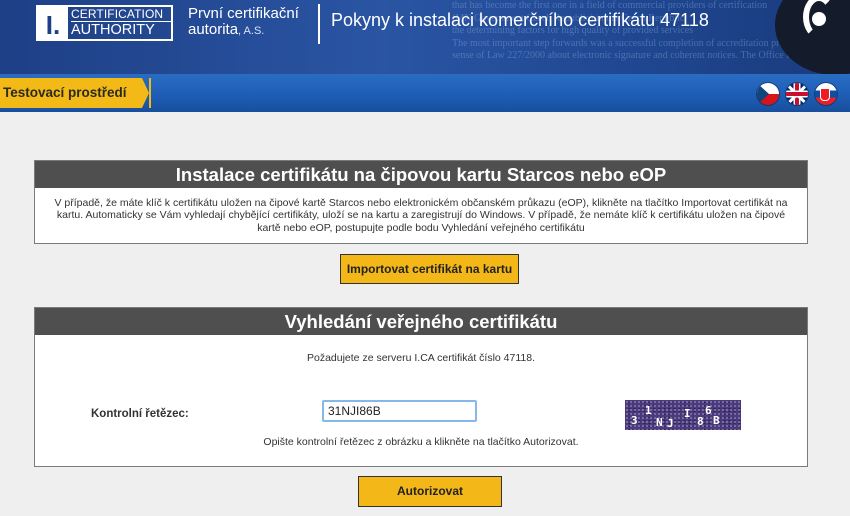 This screenshot has width=850, height=516. Describe the element at coordinates (430, 491) in the screenshot. I see `authorize-button: Autorizovat` at that location.